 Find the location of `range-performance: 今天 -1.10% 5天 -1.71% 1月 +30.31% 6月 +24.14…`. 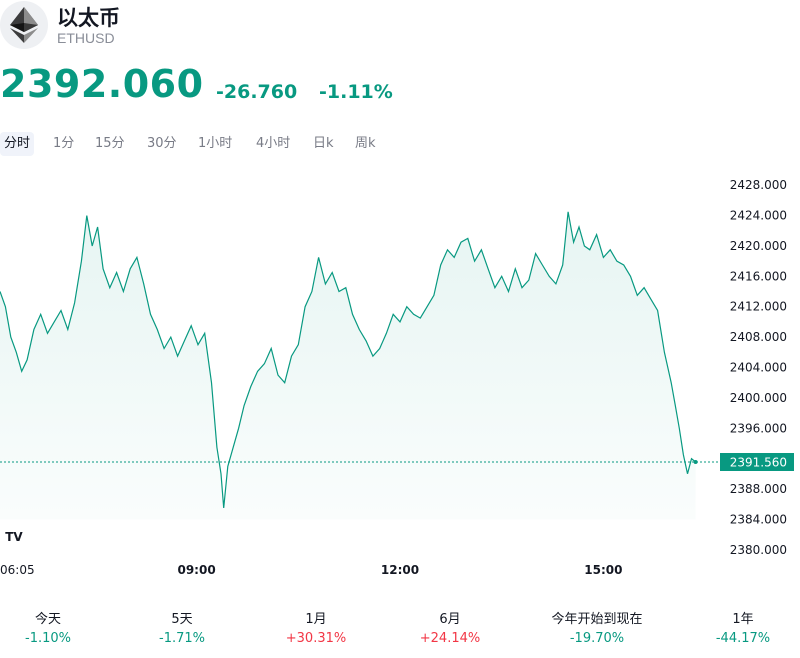

range-performance: 今天 -1.10% 5天 -1.71% 1月 +30.31% 6月 +24.14… is located at coordinates (400, 630).